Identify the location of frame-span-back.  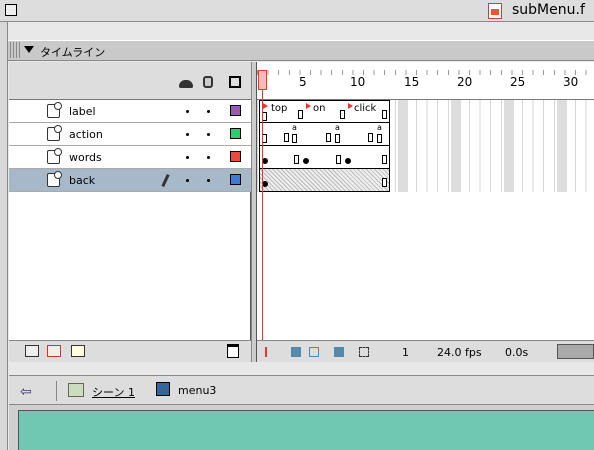
(324, 180).